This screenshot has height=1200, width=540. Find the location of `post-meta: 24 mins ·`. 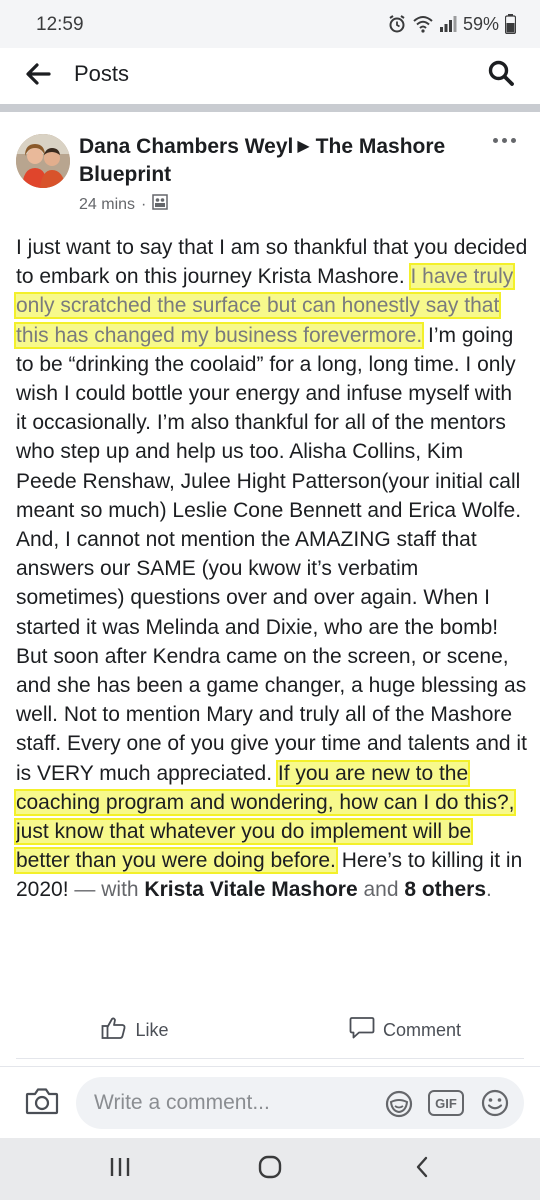

post-meta: 24 mins · is located at coordinates (124, 204).